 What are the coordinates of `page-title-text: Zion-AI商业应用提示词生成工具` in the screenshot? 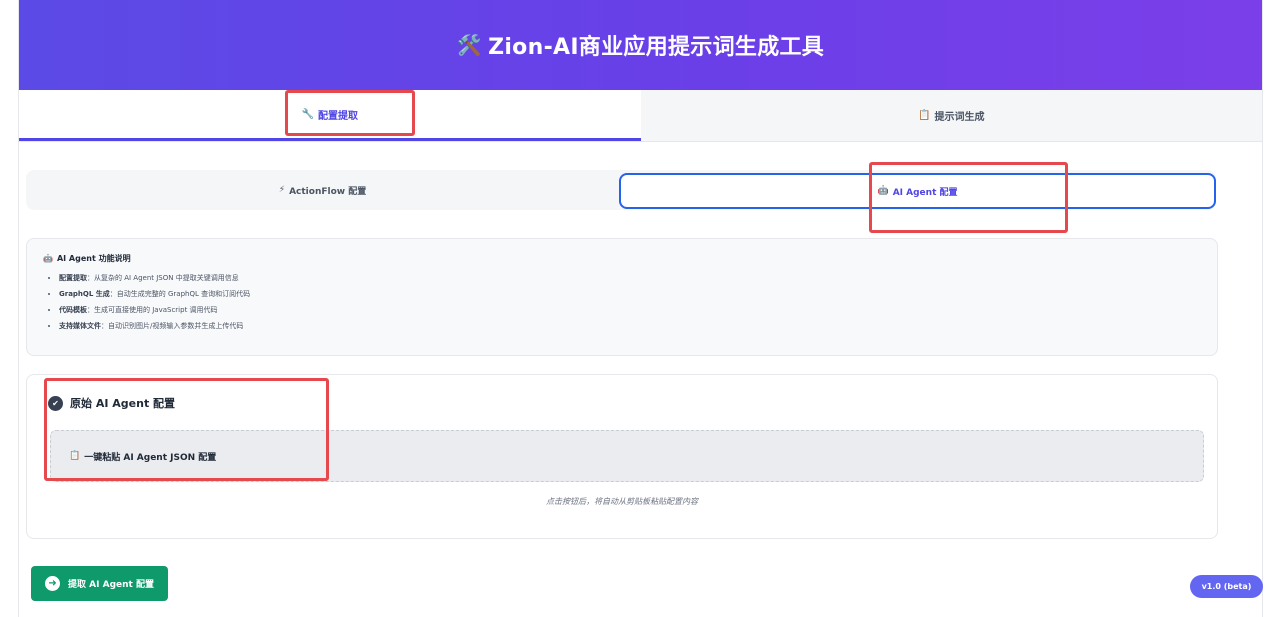 It's located at (656, 47).